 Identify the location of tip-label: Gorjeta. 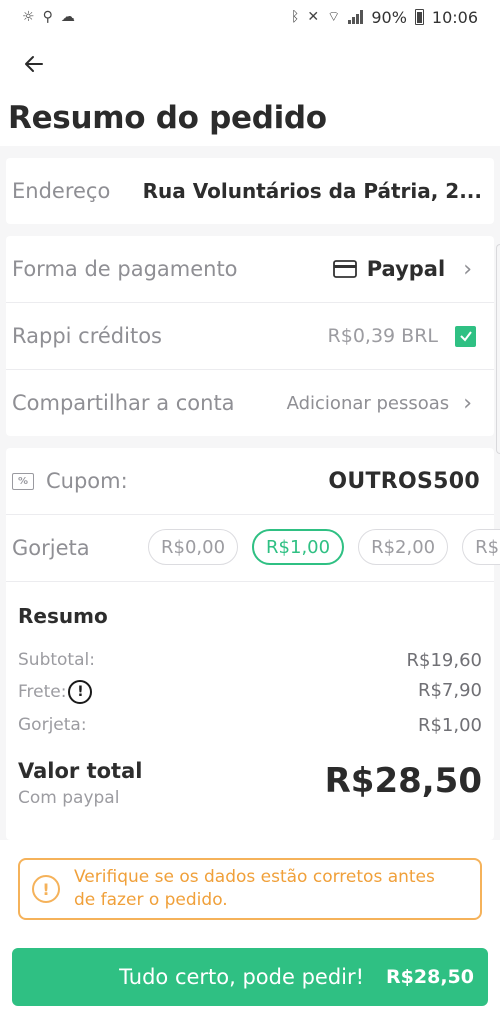
(51, 548).